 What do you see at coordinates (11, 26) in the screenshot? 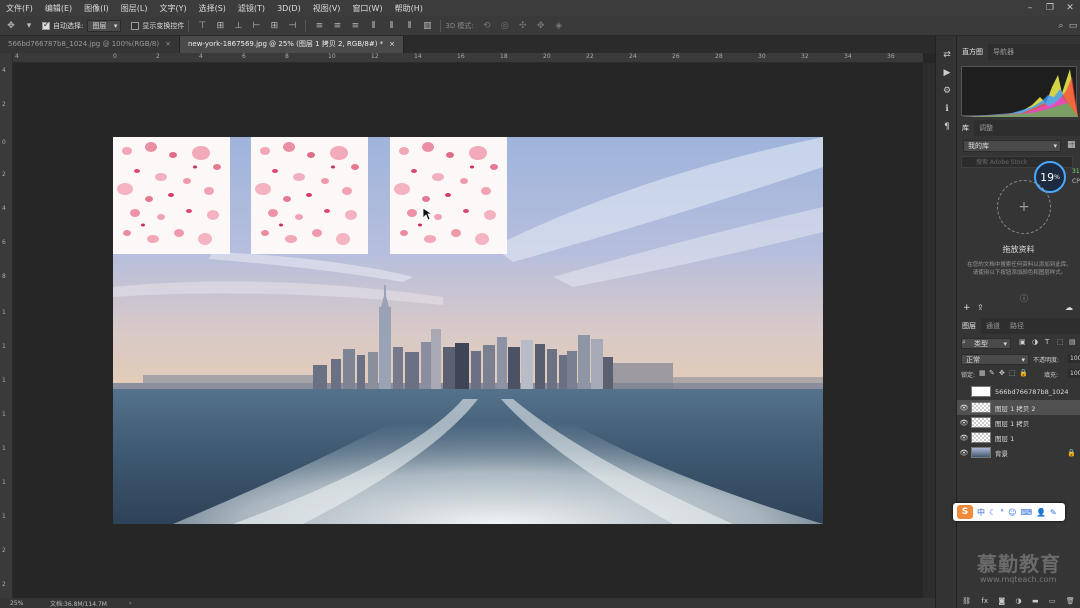
I see `move-tool-icon: ✥` at bounding box center [11, 26].